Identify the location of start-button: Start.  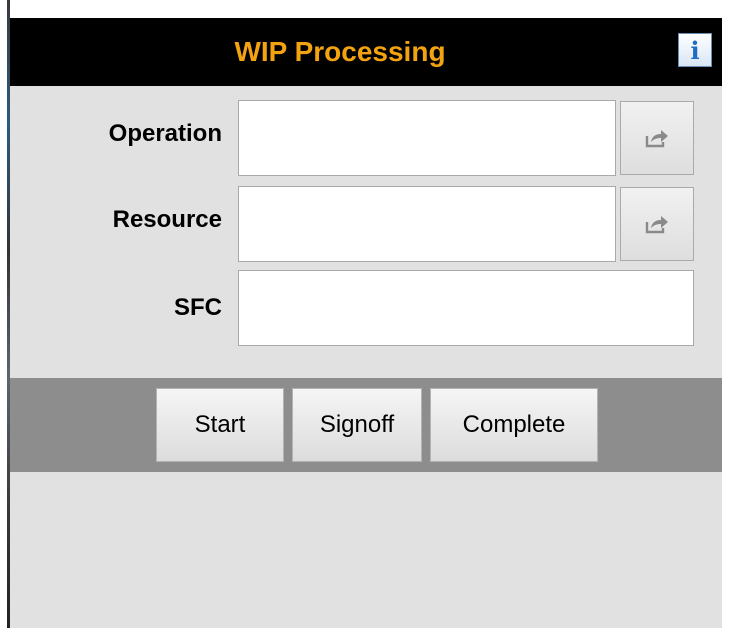
(220, 425).